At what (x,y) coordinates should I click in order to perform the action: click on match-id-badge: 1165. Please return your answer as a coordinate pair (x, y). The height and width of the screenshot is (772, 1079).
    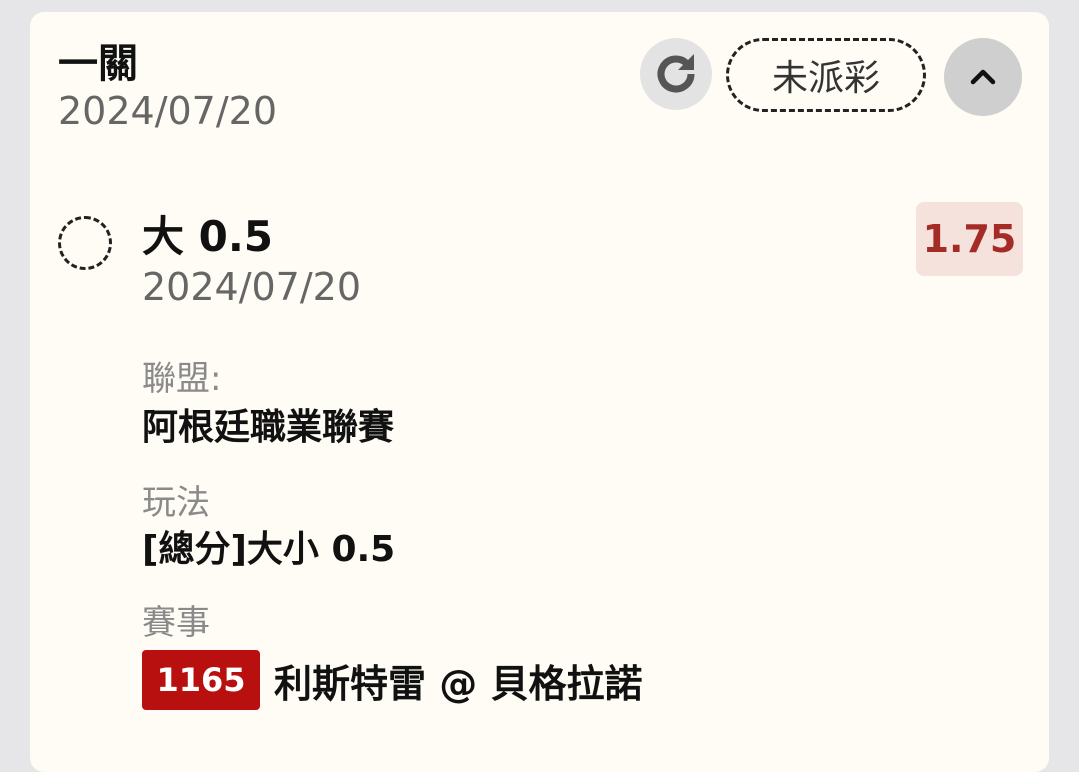
    Looking at the image, I should click on (201, 680).